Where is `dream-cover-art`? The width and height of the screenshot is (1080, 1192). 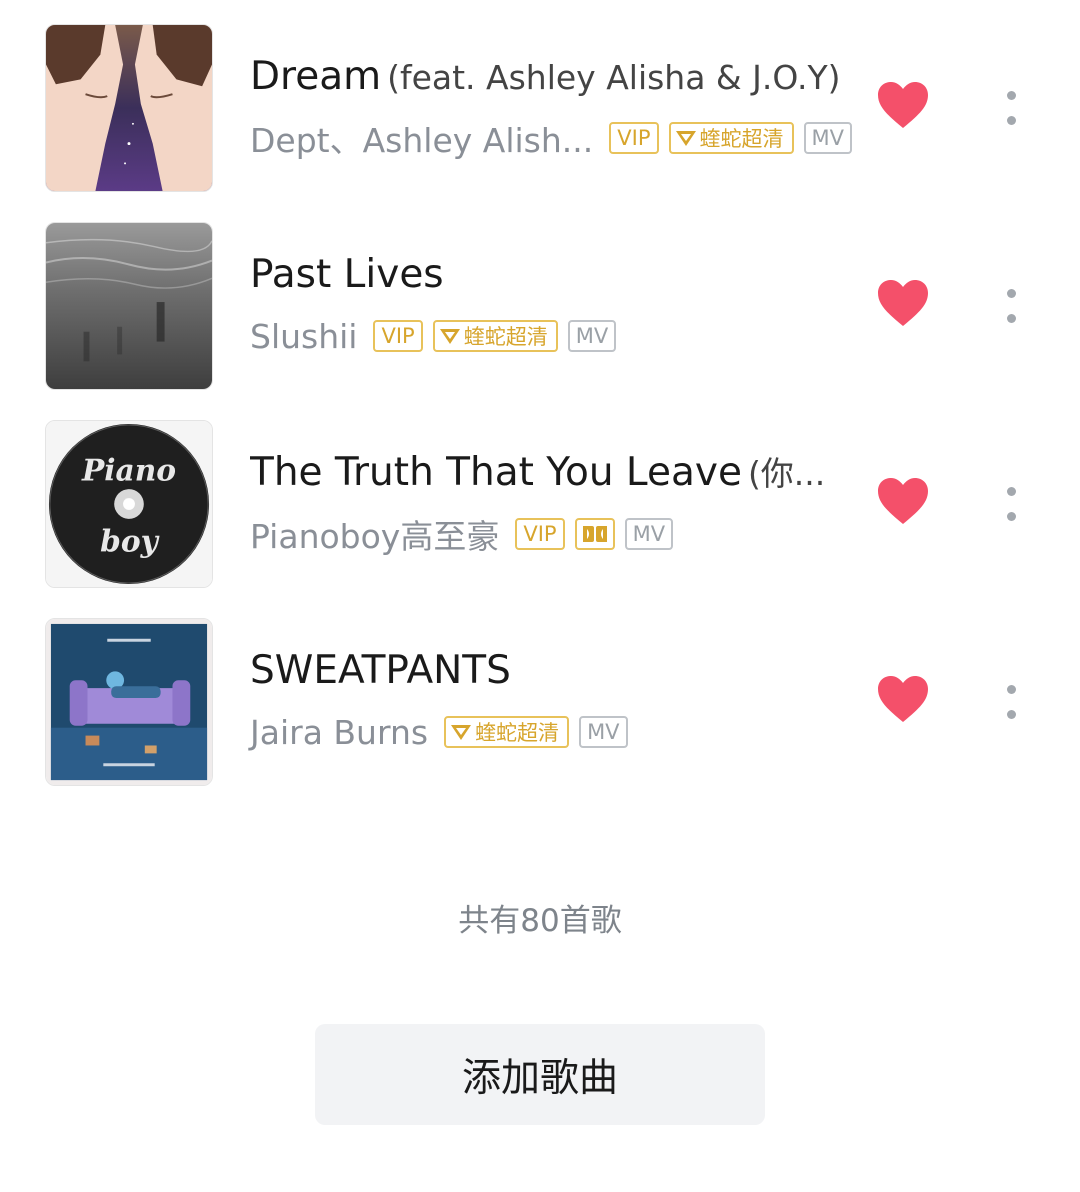 dream-cover-art is located at coordinates (129, 108).